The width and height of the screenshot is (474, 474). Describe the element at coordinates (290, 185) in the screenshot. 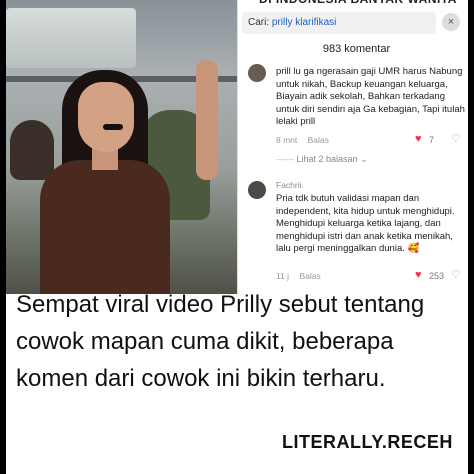

I see `comment-username: Fachrii.` at that location.